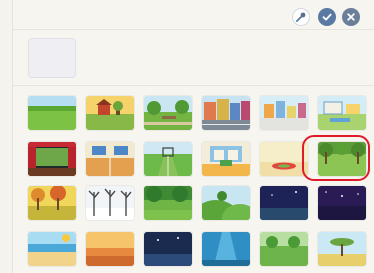 Image resolution: width=374 pixels, height=273 pixels. I want to click on theater-thumbnail, so click(52, 159).